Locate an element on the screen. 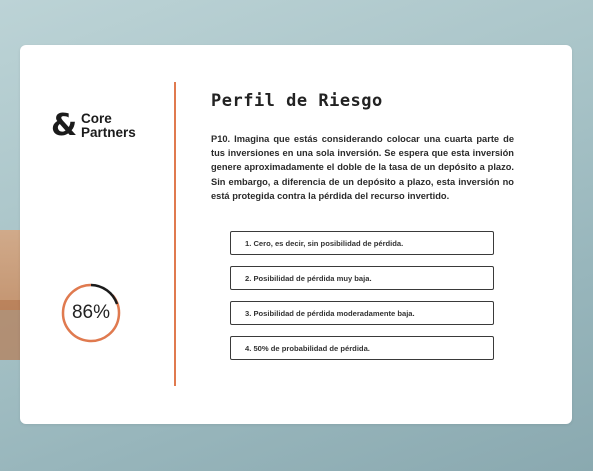 The width and height of the screenshot is (593, 471). brand-name-line2: Partners is located at coordinates (108, 132).